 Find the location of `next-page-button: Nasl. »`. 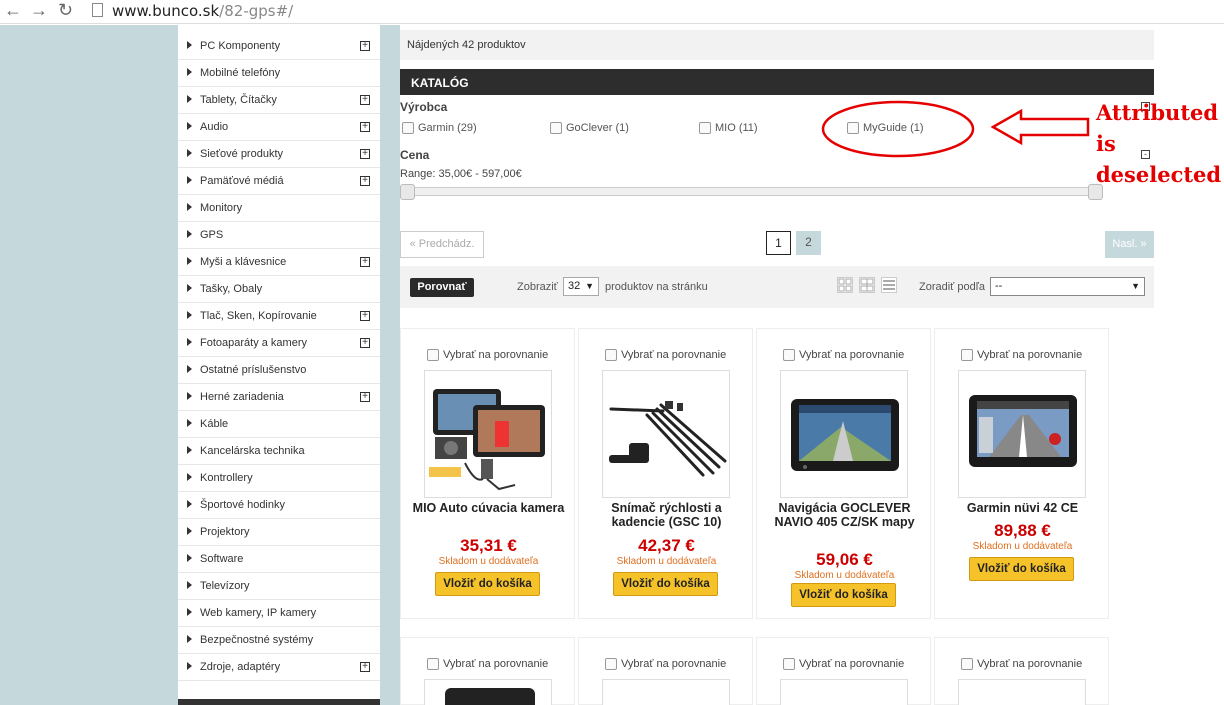

next-page-button: Nasl. » is located at coordinates (1129, 244).